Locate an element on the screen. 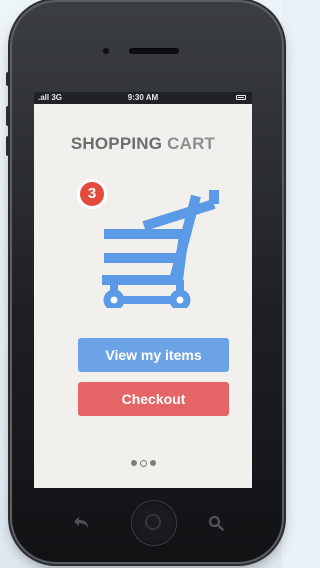  cart-count-badge: 3 is located at coordinates (92, 194).